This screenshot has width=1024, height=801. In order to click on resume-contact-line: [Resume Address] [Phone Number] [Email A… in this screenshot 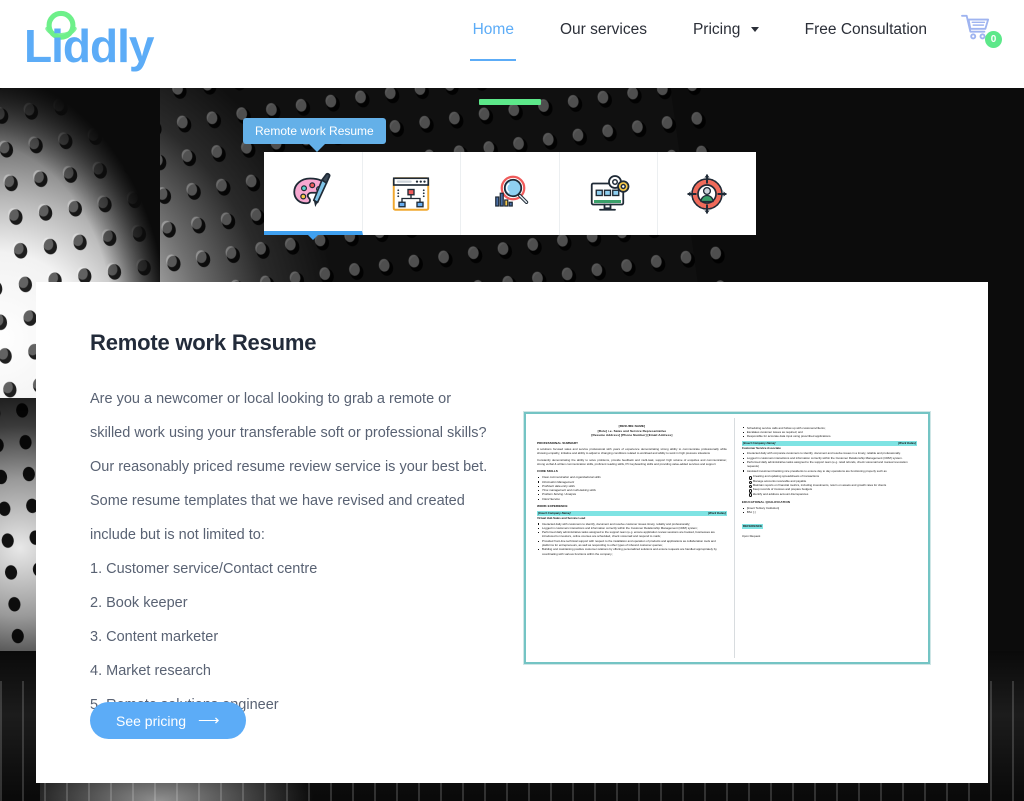, I will do `click(632, 435)`.